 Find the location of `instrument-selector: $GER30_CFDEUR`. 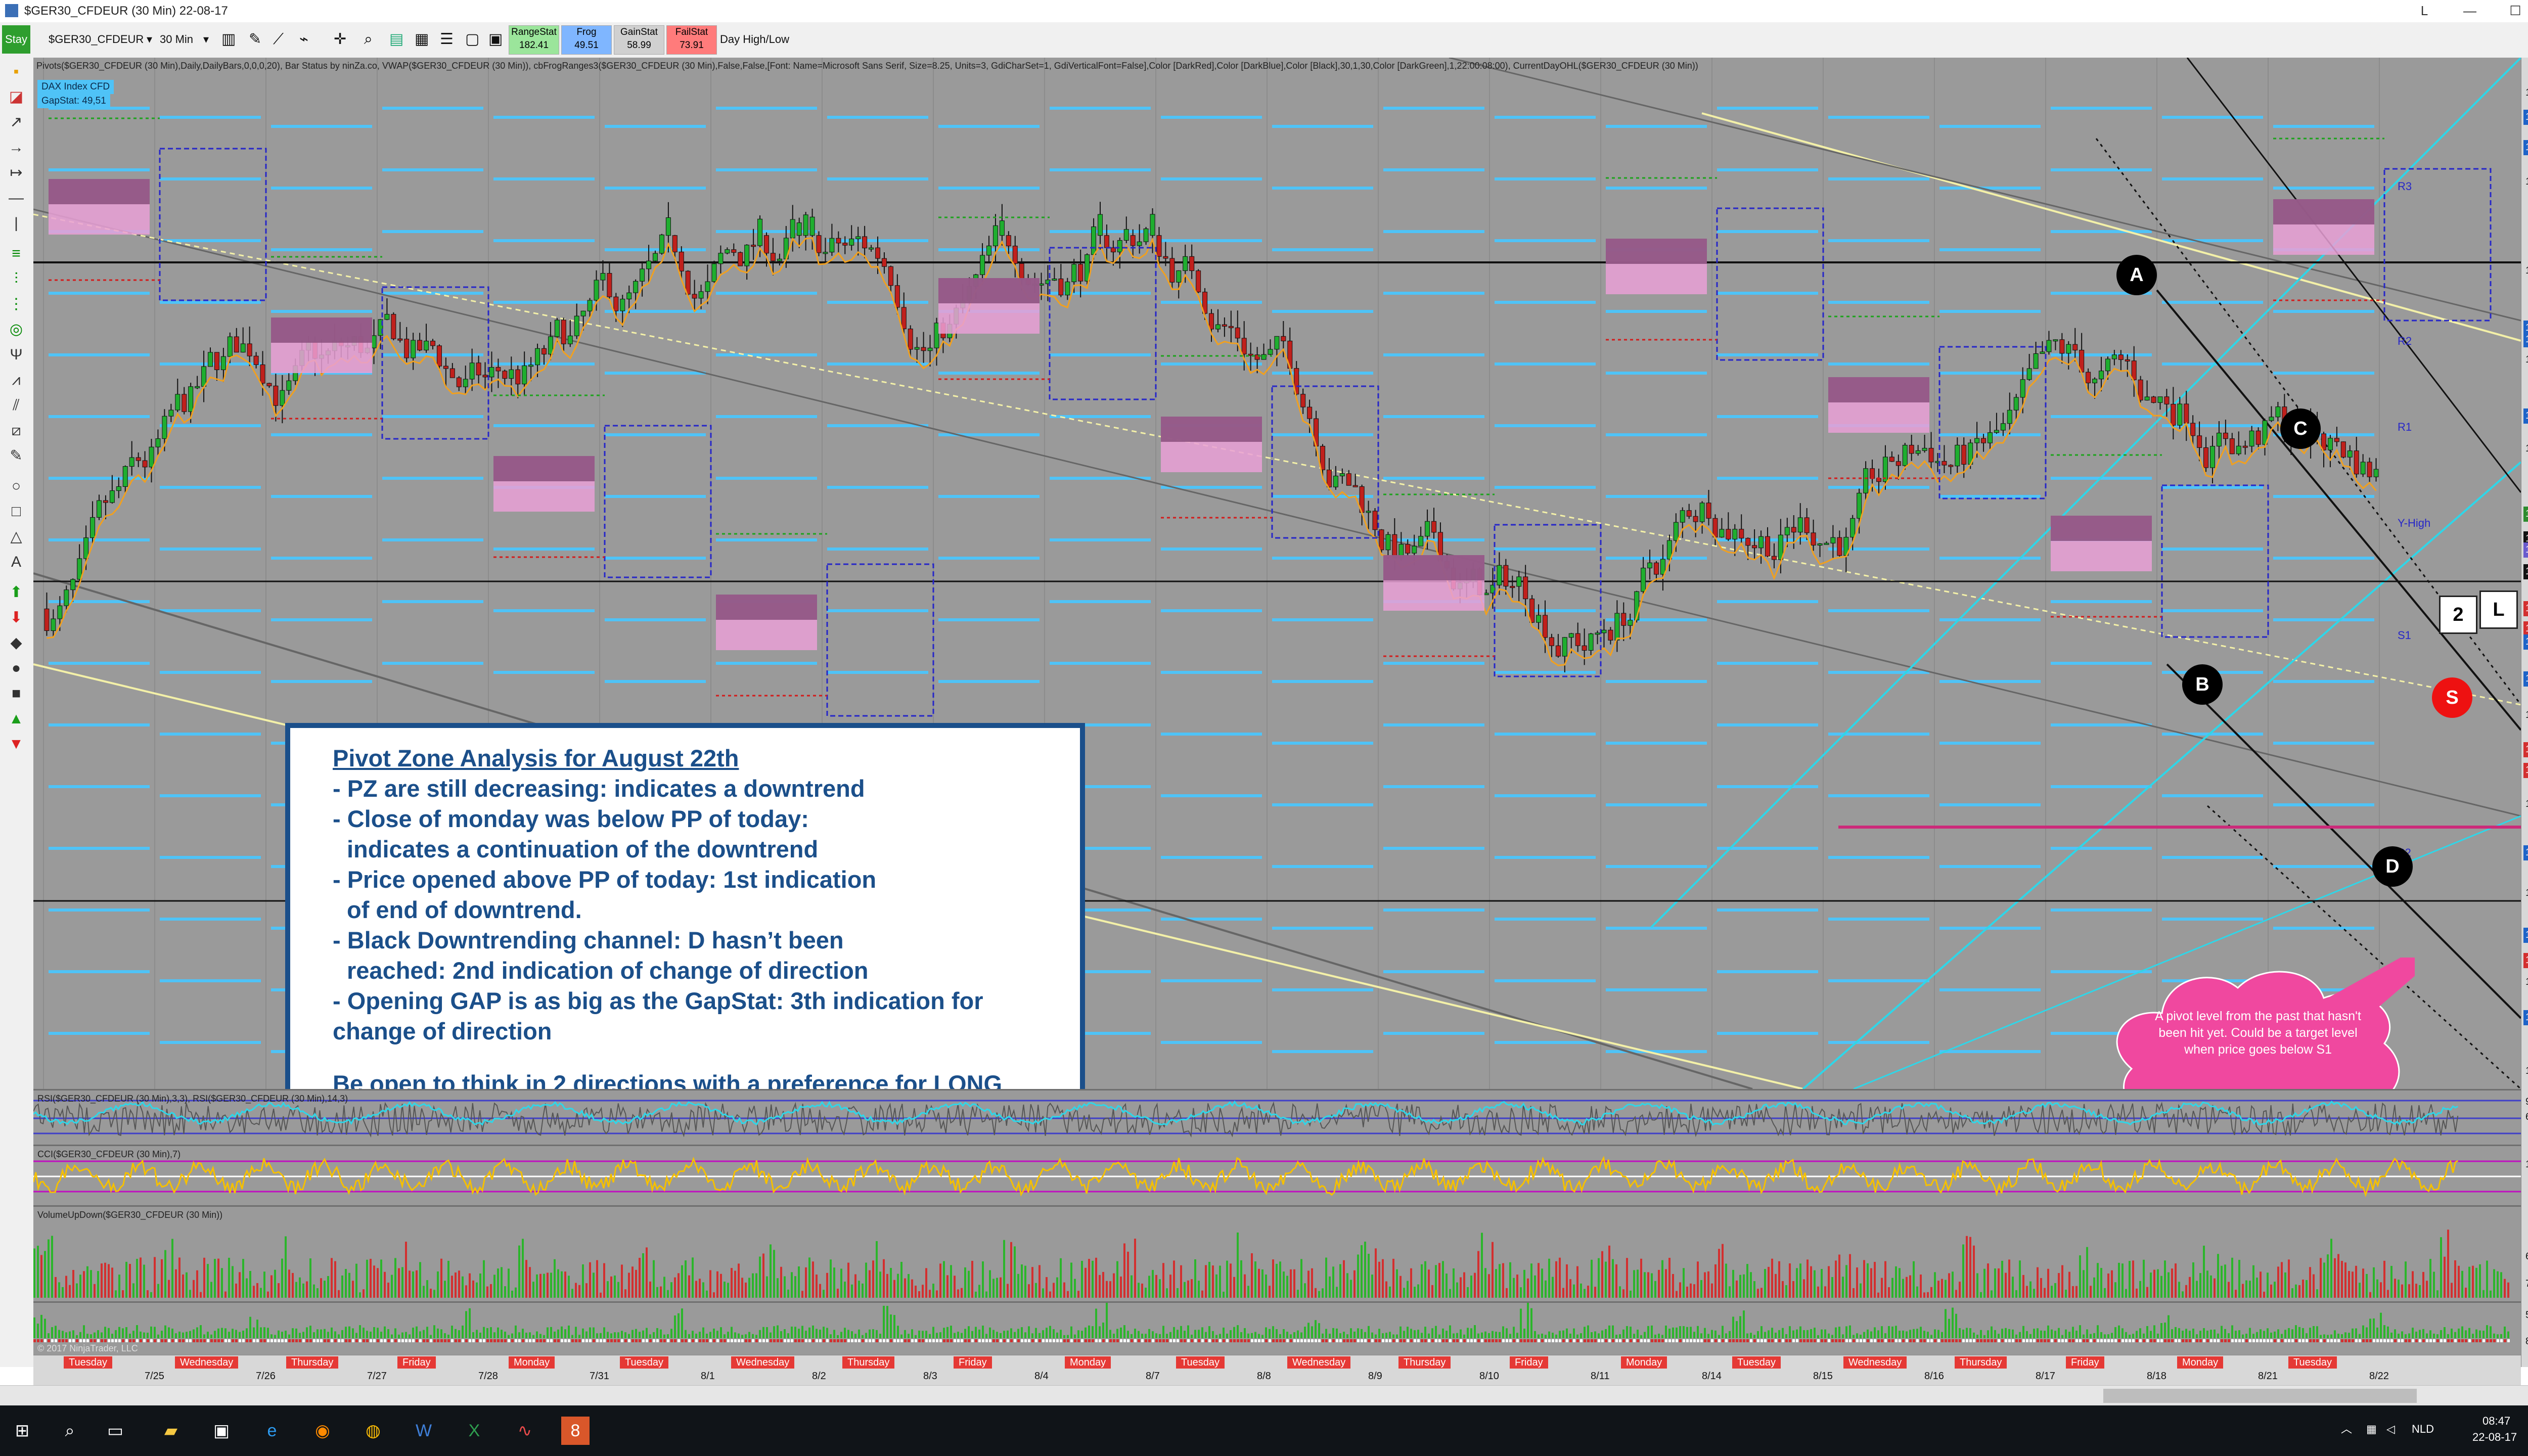

instrument-selector: $GER30_CFDEUR is located at coordinates (97, 39).